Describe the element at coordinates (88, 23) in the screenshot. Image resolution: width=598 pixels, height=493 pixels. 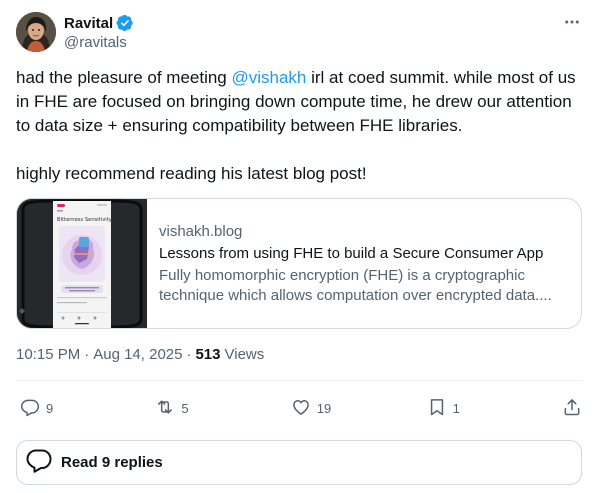
I see `author-display-name: Ravital` at that location.